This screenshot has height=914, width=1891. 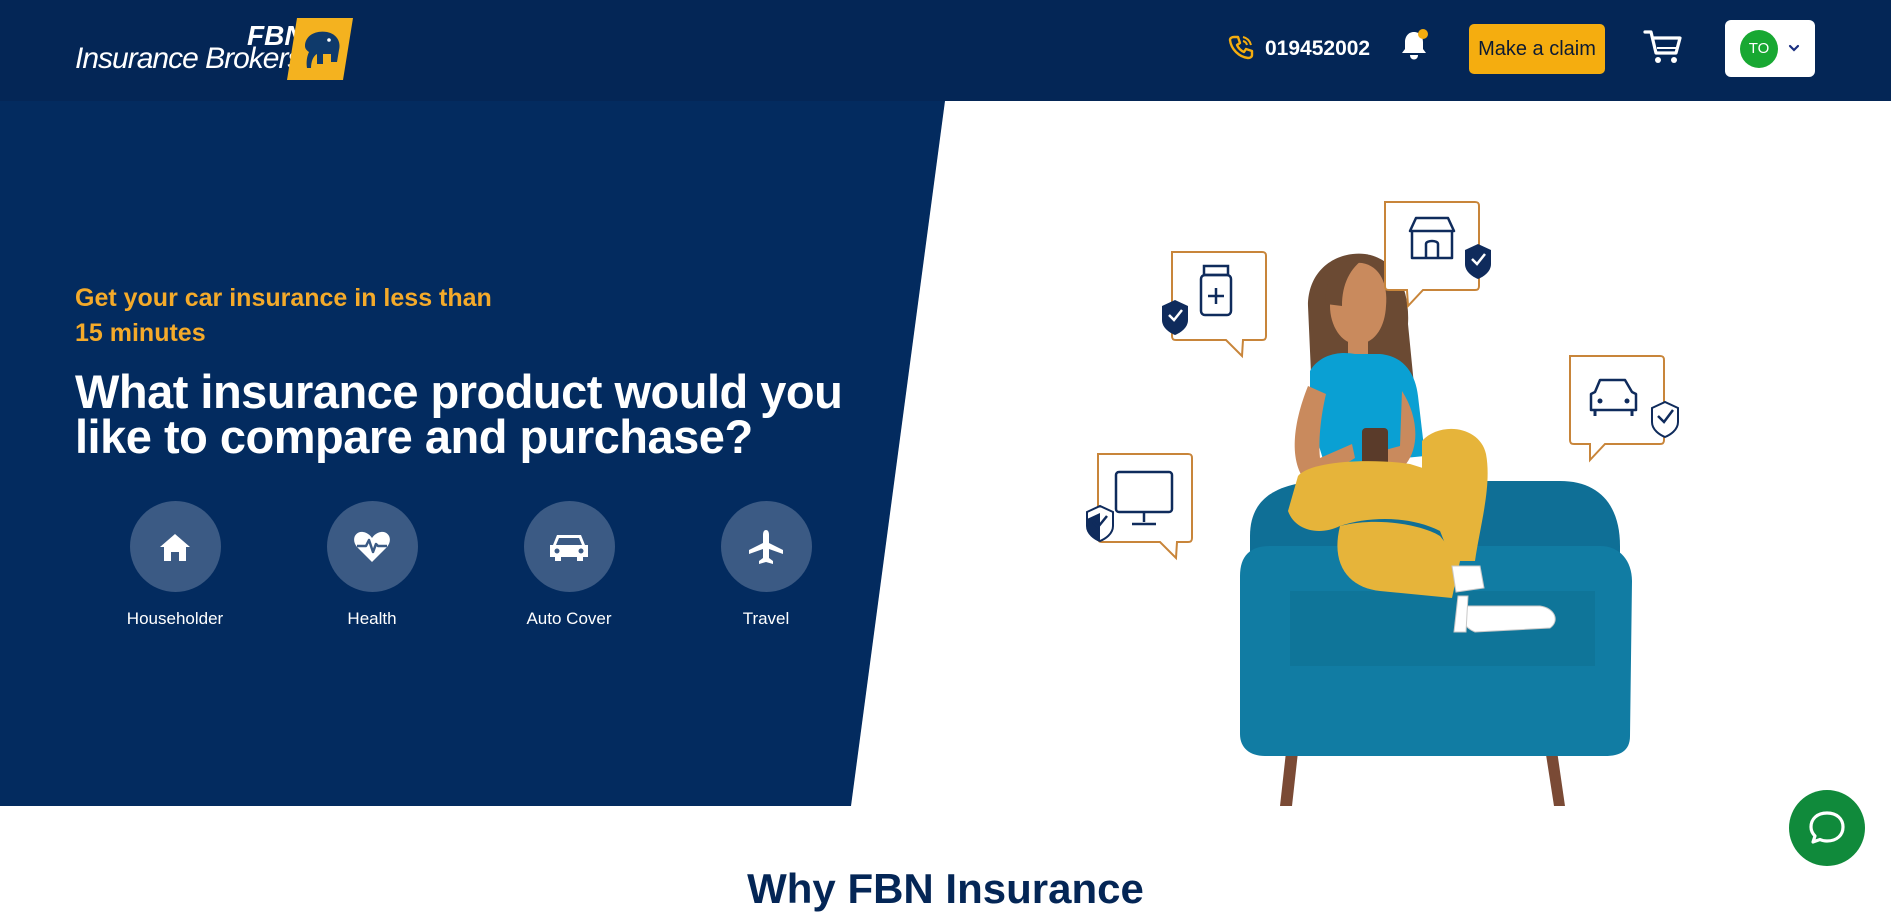 I want to click on airplane-icon, so click(x=766, y=546).